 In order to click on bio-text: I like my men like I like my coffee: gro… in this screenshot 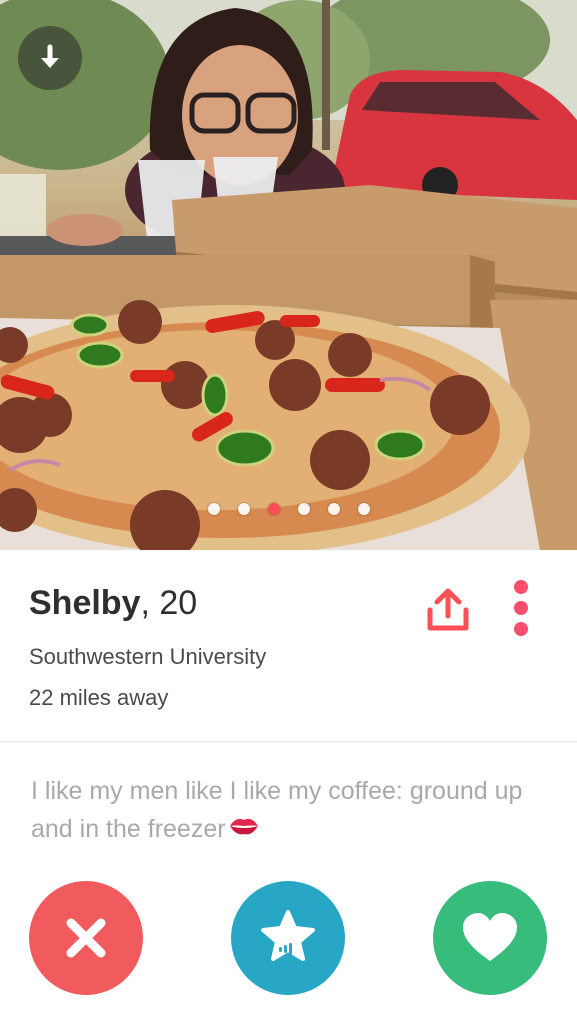, I will do `click(277, 810)`.